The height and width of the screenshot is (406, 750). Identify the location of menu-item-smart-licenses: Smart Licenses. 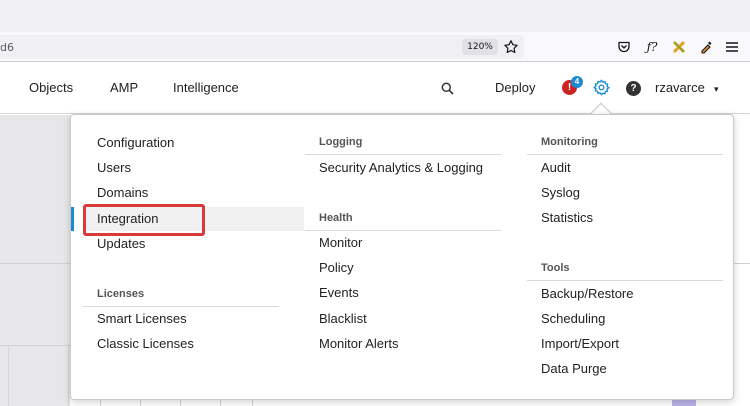
(142, 318).